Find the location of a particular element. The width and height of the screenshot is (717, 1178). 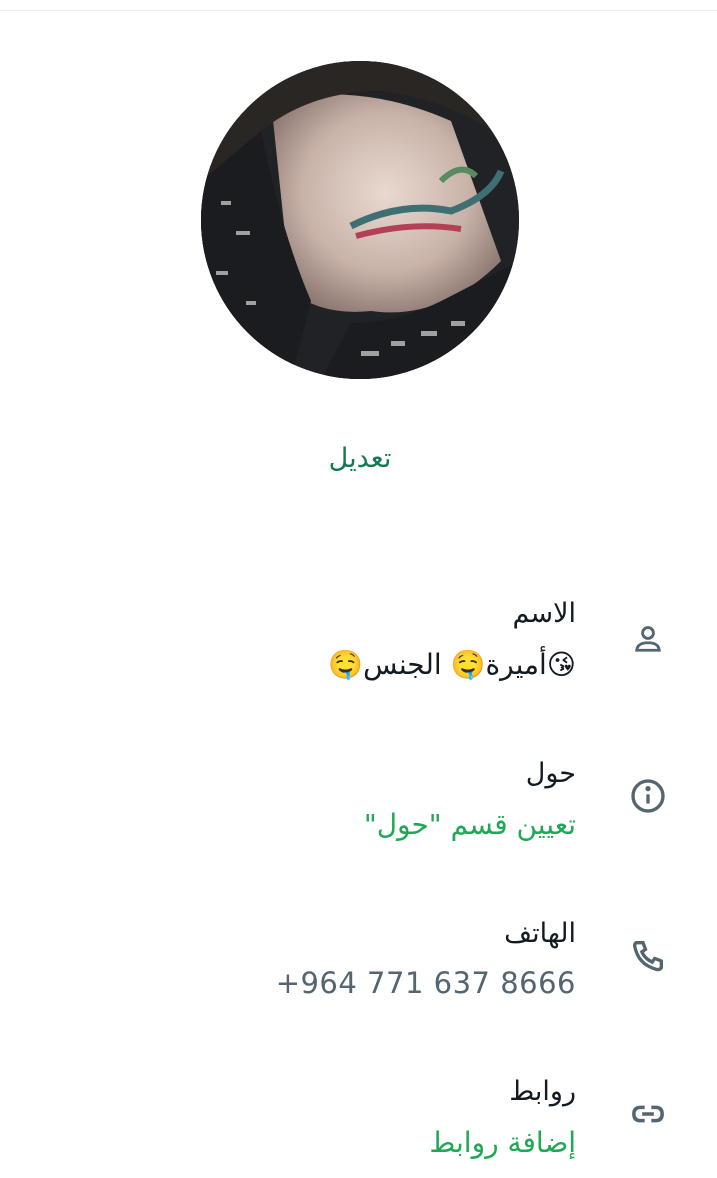

link-icon is located at coordinates (648, 1114).